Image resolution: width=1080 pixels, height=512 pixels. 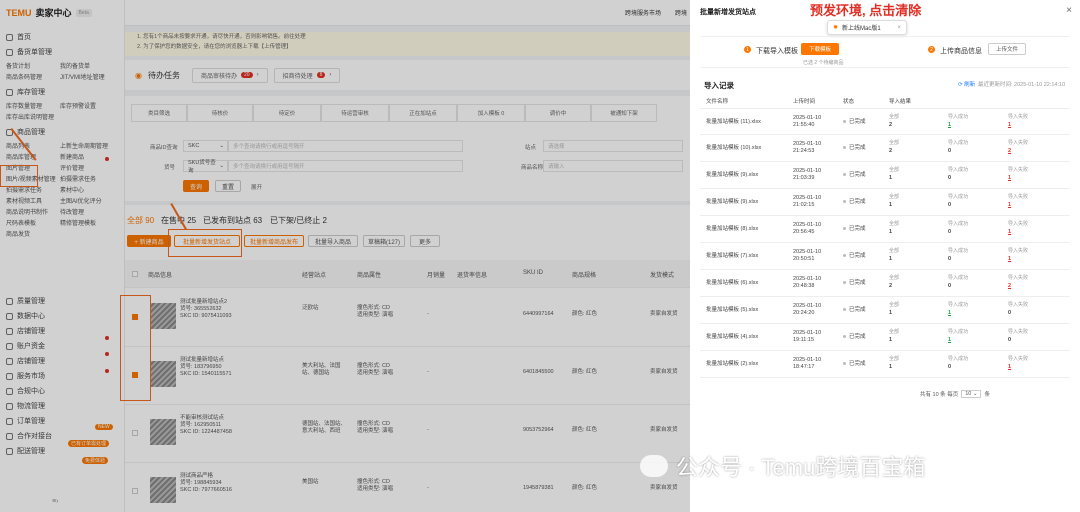 What do you see at coordinates (1022, 85) in the screenshot?
I see `last-updated: 最近更新时间: 2025-01-10 22:14:10` at bounding box center [1022, 85].